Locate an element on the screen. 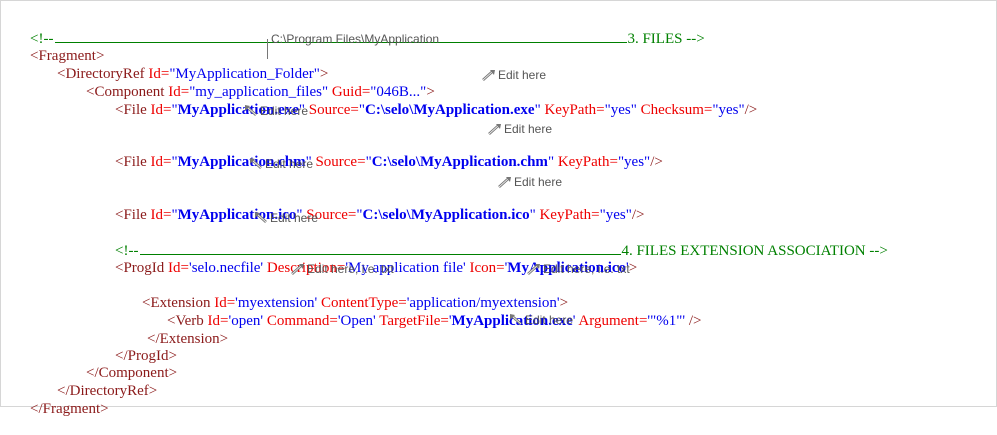 The image size is (997, 435). attr-command: Command= is located at coordinates (300, 321).